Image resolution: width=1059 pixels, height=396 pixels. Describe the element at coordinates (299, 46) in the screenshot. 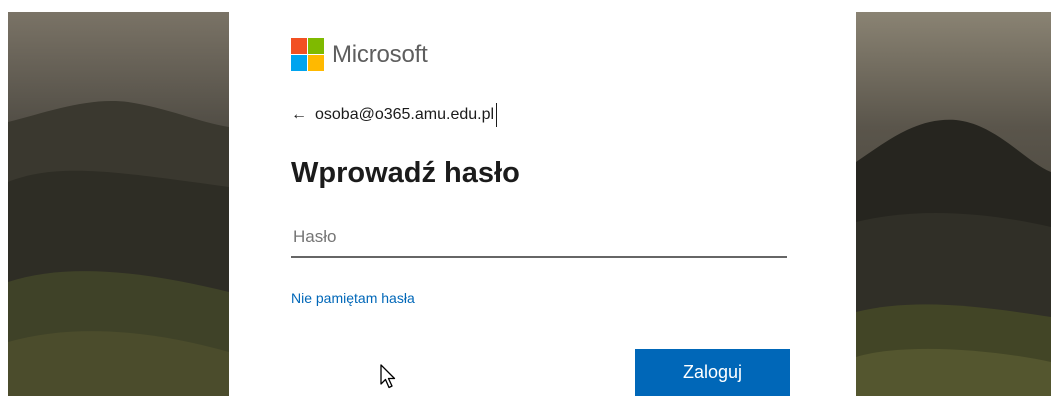

I see `logo-square-red` at that location.